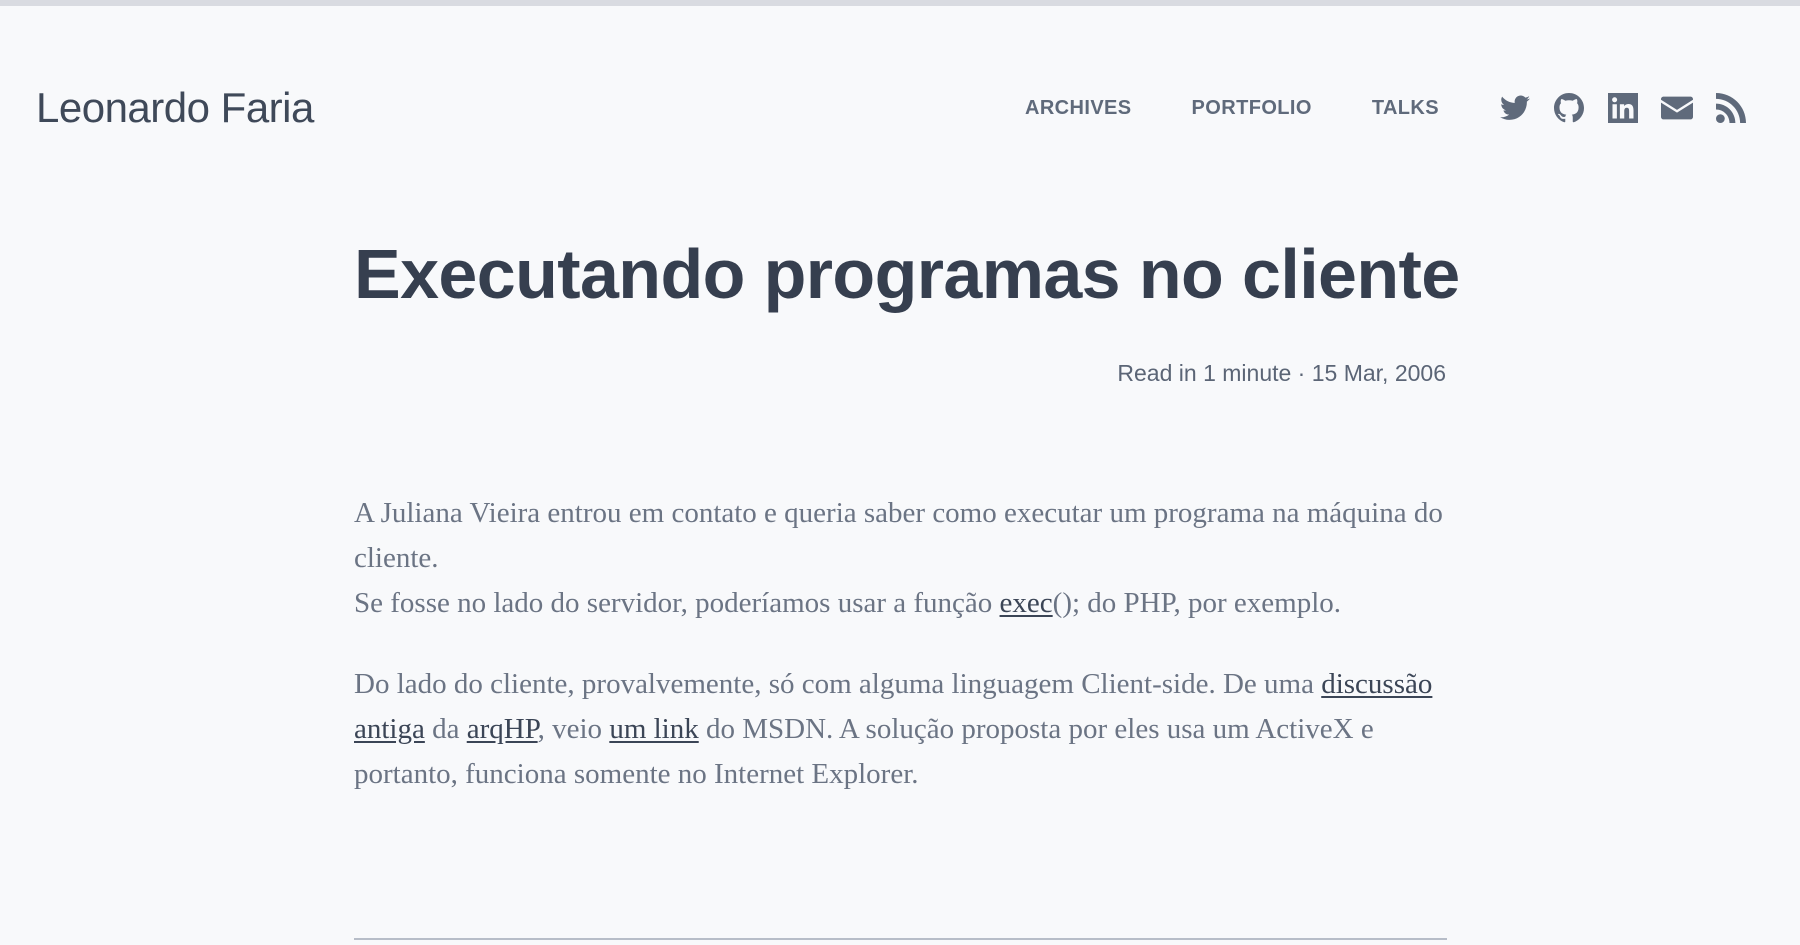  I want to click on site-title-link: Leonardo Faria, so click(175, 108).